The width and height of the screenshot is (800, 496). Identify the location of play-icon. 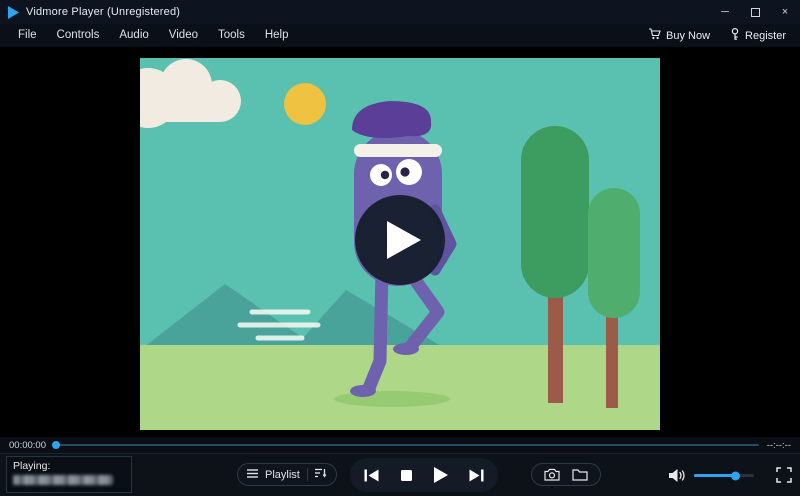
(403, 240).